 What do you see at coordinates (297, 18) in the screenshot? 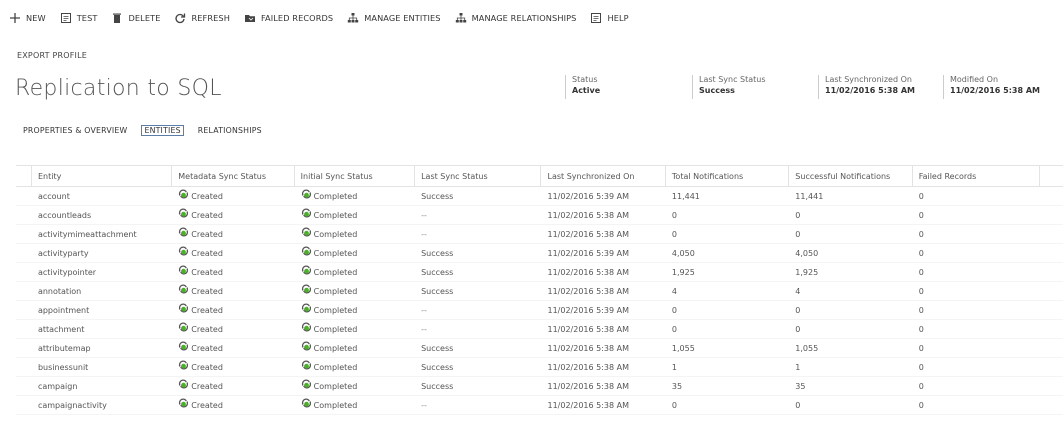
I see `failed-records-button-label: FAILED RECORDS` at bounding box center [297, 18].